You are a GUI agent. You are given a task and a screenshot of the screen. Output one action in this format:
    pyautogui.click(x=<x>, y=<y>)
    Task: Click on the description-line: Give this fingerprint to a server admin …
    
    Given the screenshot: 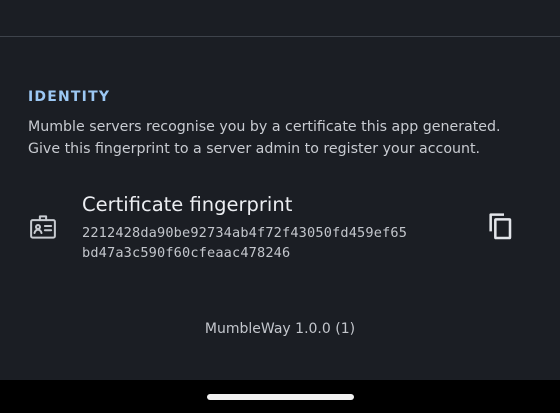 What is the action you would take?
    pyautogui.click(x=254, y=149)
    